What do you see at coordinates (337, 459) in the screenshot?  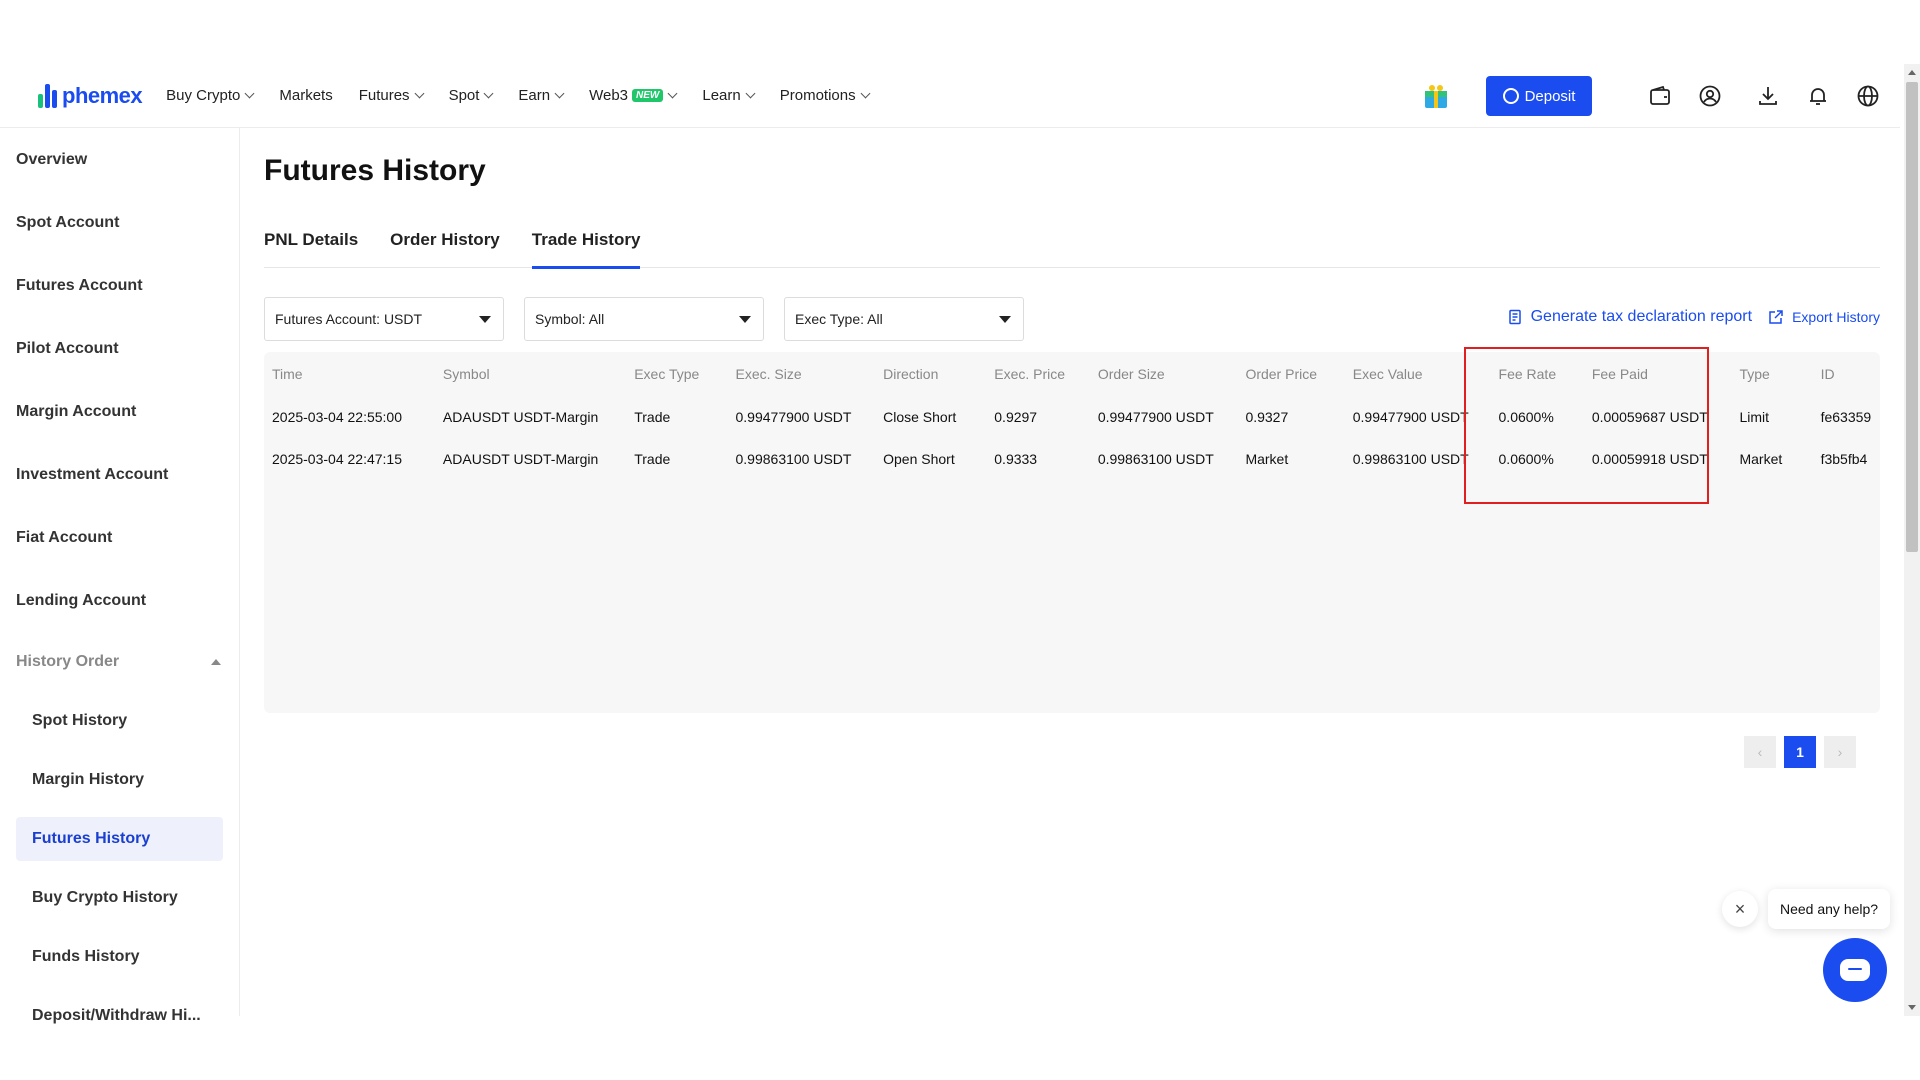 I see `table-cell: 2025-03-04 22:47:15` at bounding box center [337, 459].